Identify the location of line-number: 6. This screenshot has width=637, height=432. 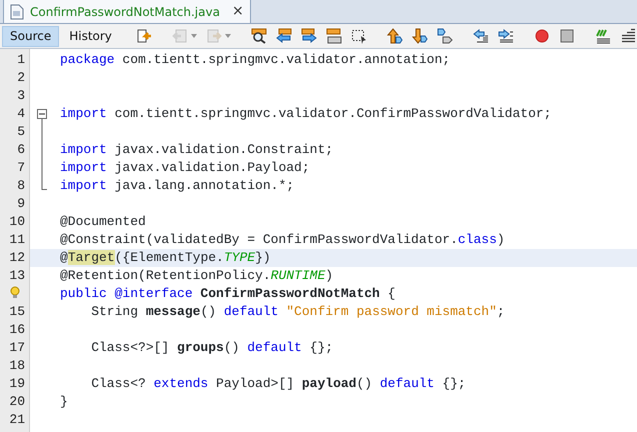
(21, 149).